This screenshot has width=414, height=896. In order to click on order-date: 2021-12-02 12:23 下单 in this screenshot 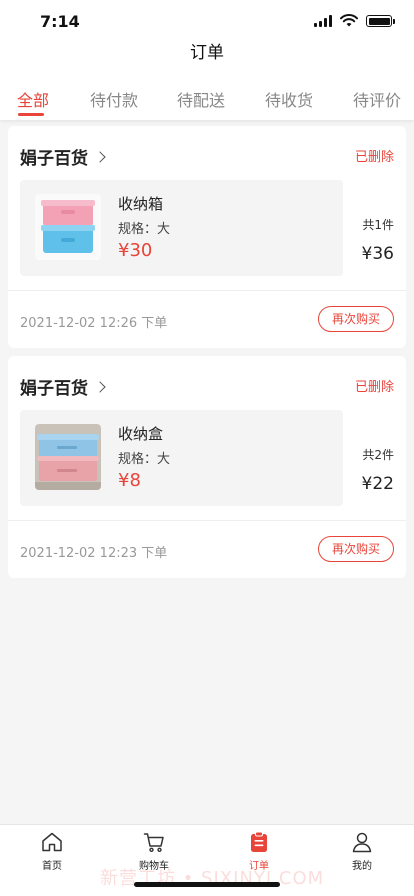, I will do `click(94, 553)`.